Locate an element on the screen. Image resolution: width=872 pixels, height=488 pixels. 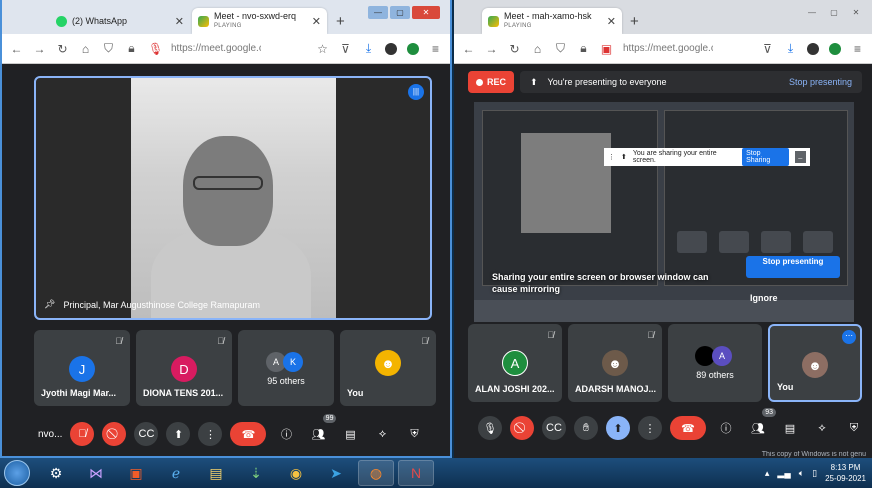
stop-presenting-button: Stop presenting is located at coordinates (793, 267).